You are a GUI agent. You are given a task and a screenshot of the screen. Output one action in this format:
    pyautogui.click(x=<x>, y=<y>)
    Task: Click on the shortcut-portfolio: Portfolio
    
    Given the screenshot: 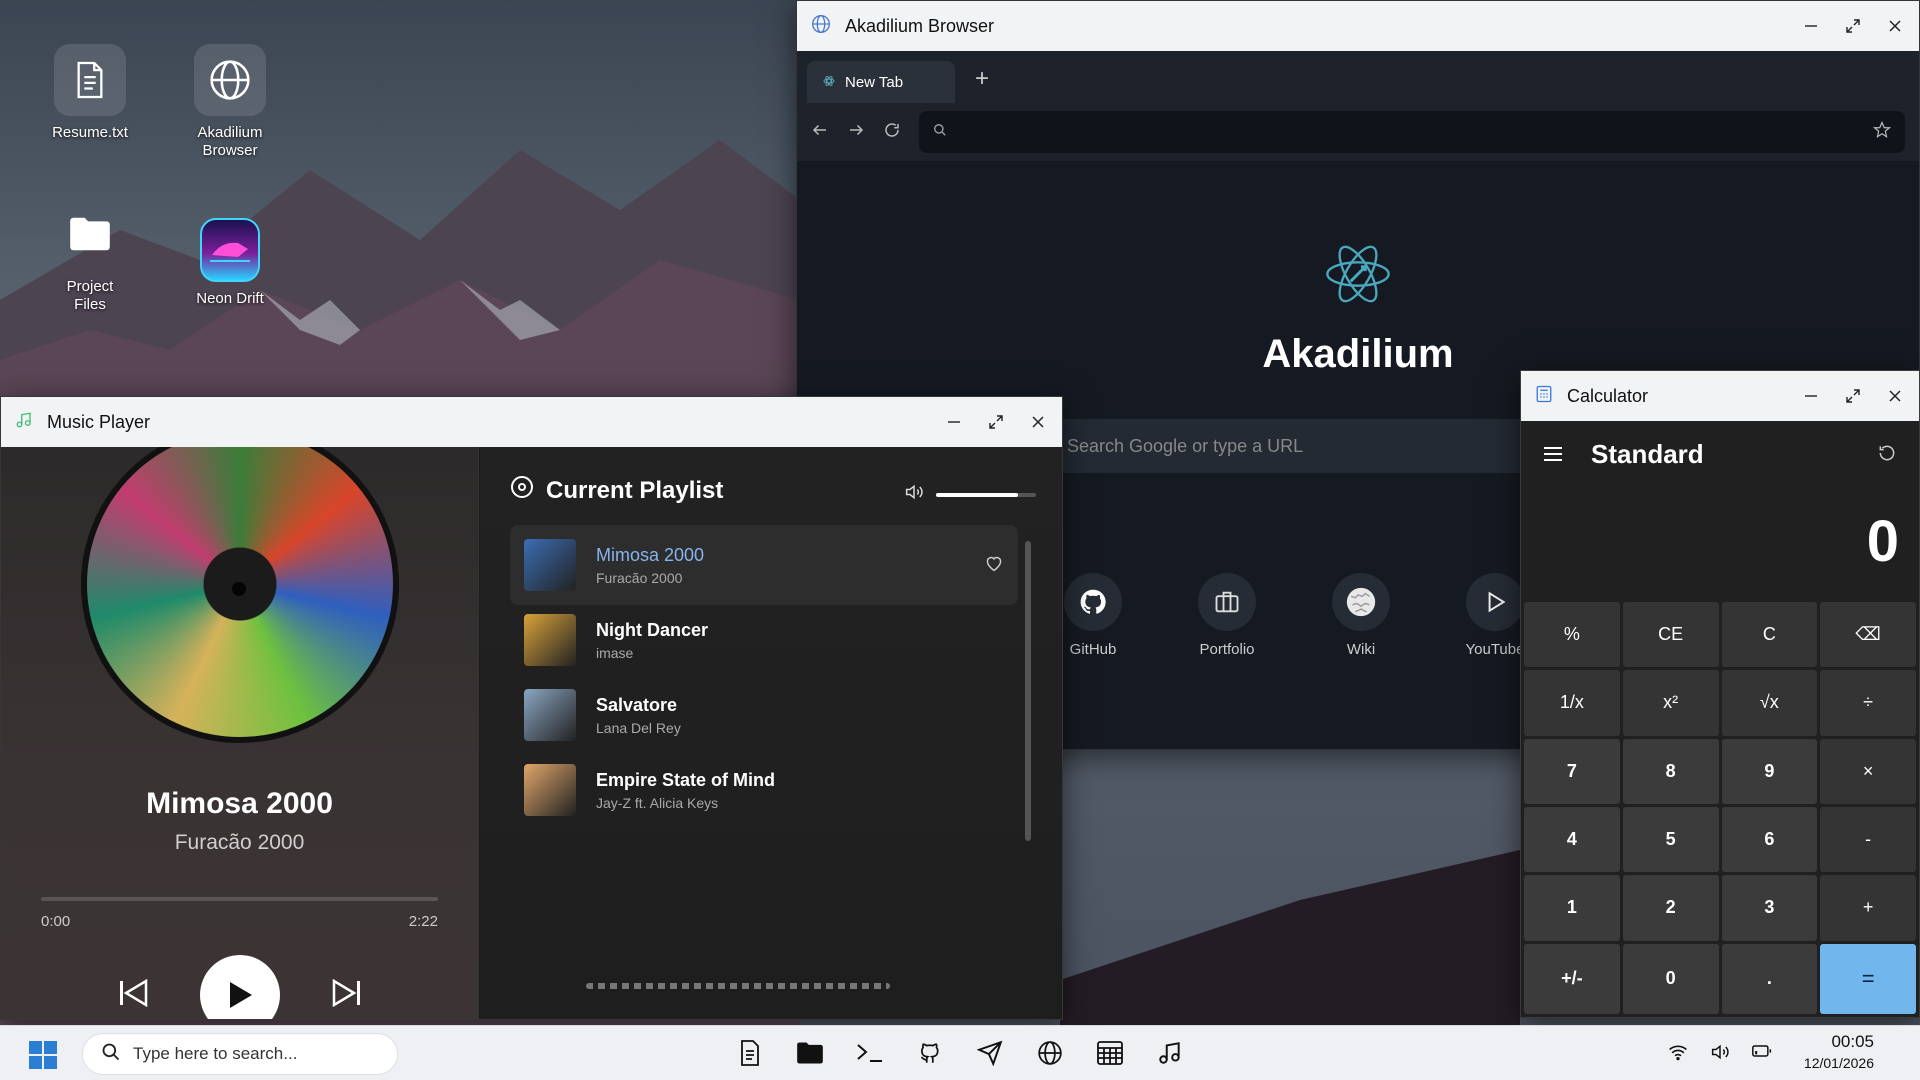 What is the action you would take?
    pyautogui.click(x=1227, y=615)
    